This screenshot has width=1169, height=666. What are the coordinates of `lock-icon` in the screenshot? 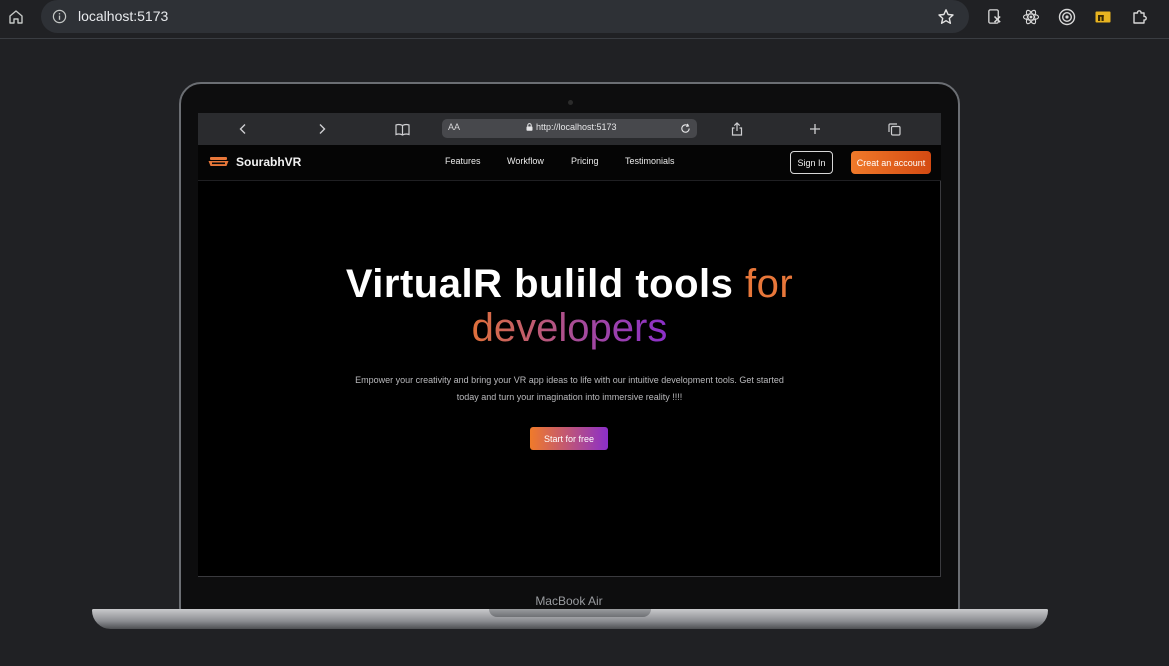 It's located at (529, 127).